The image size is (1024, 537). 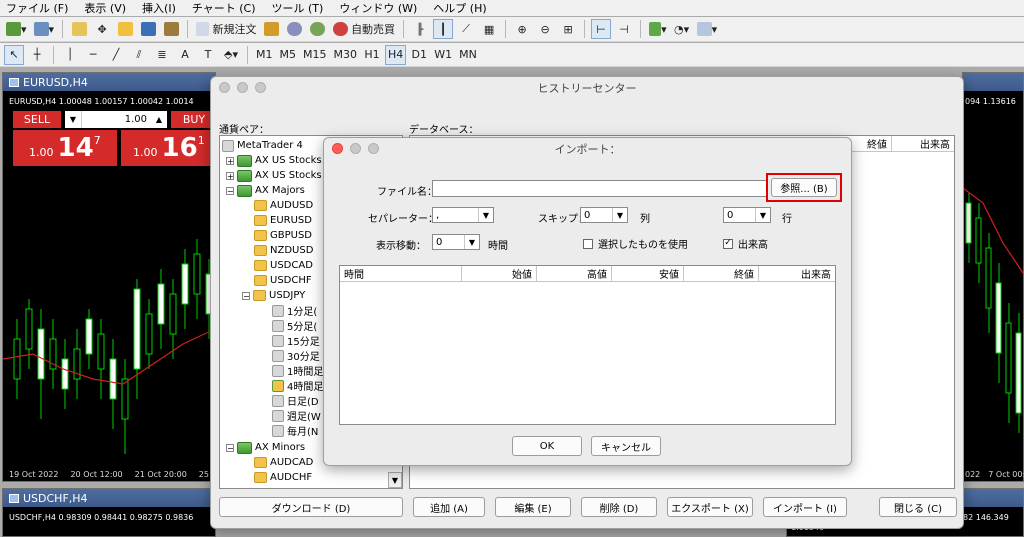 What do you see at coordinates (226, 8) in the screenshot?
I see `menu-chart: チャート (C)` at bounding box center [226, 8].